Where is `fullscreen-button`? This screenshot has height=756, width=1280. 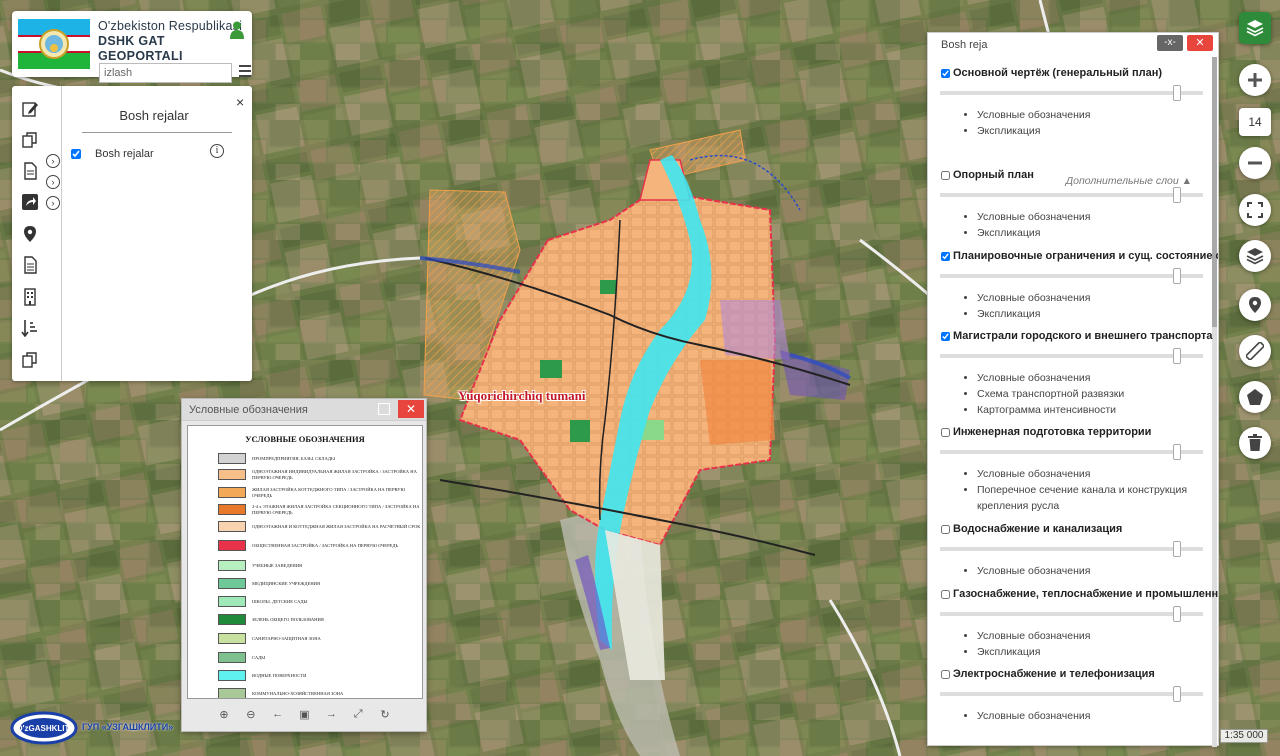
fullscreen-button is located at coordinates (1255, 210).